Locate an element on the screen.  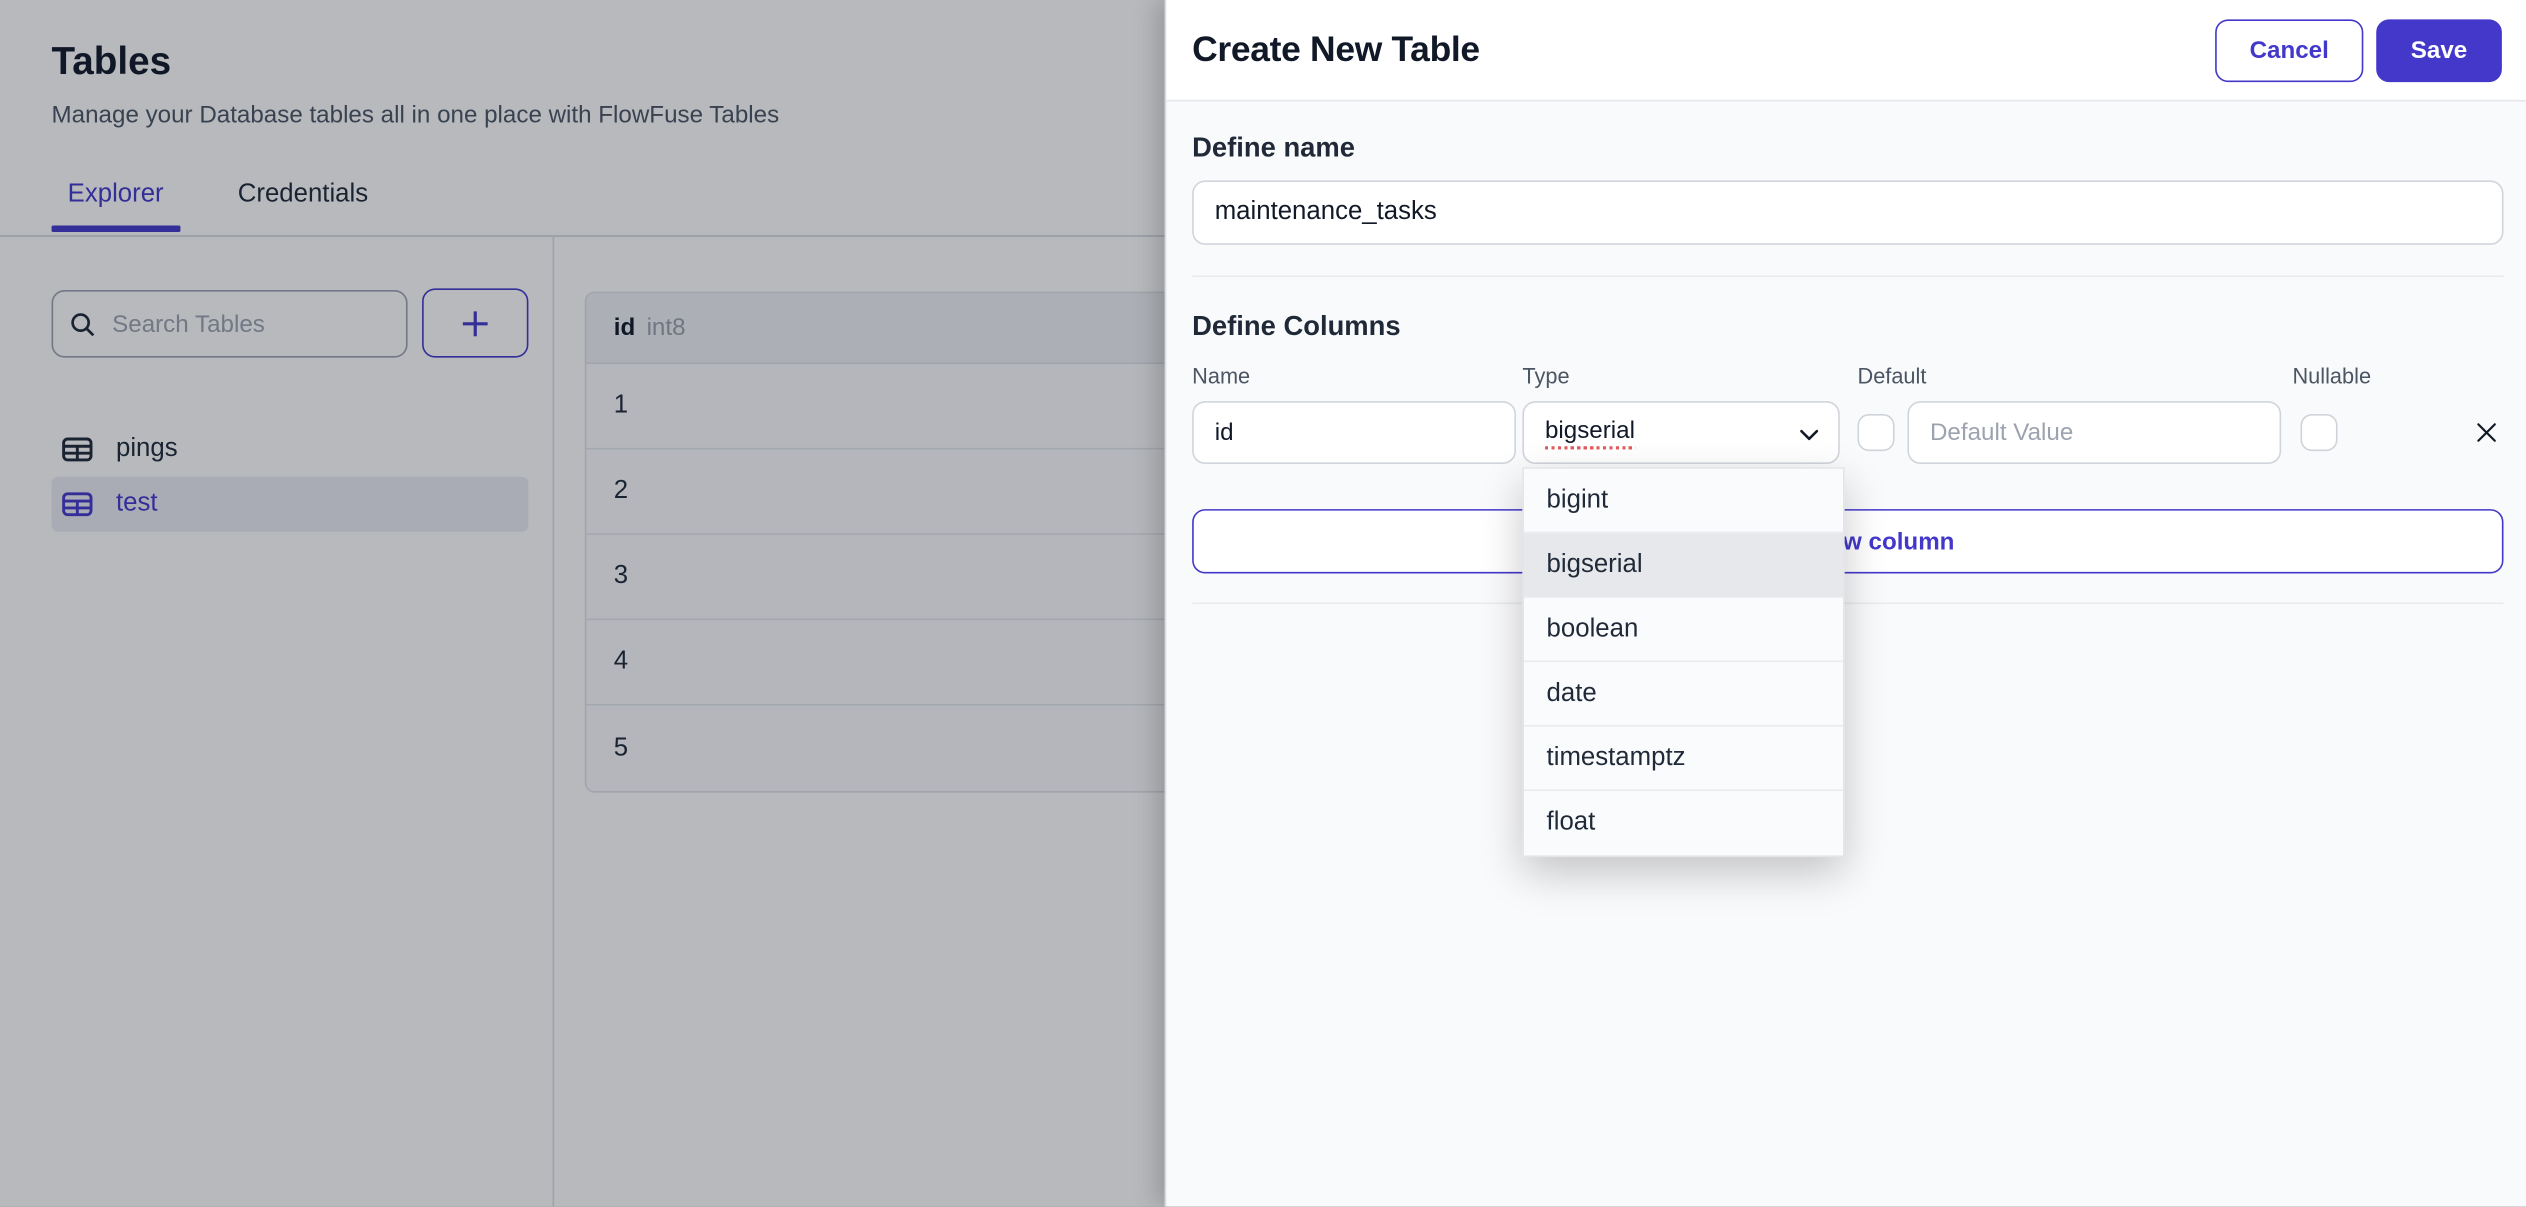
label-name: Name is located at coordinates (1221, 376).